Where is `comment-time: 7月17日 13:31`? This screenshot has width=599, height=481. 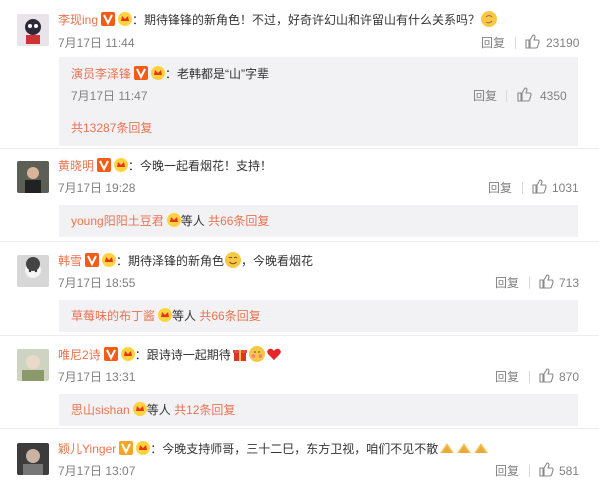 comment-time: 7月17日 13:31 is located at coordinates (97, 377).